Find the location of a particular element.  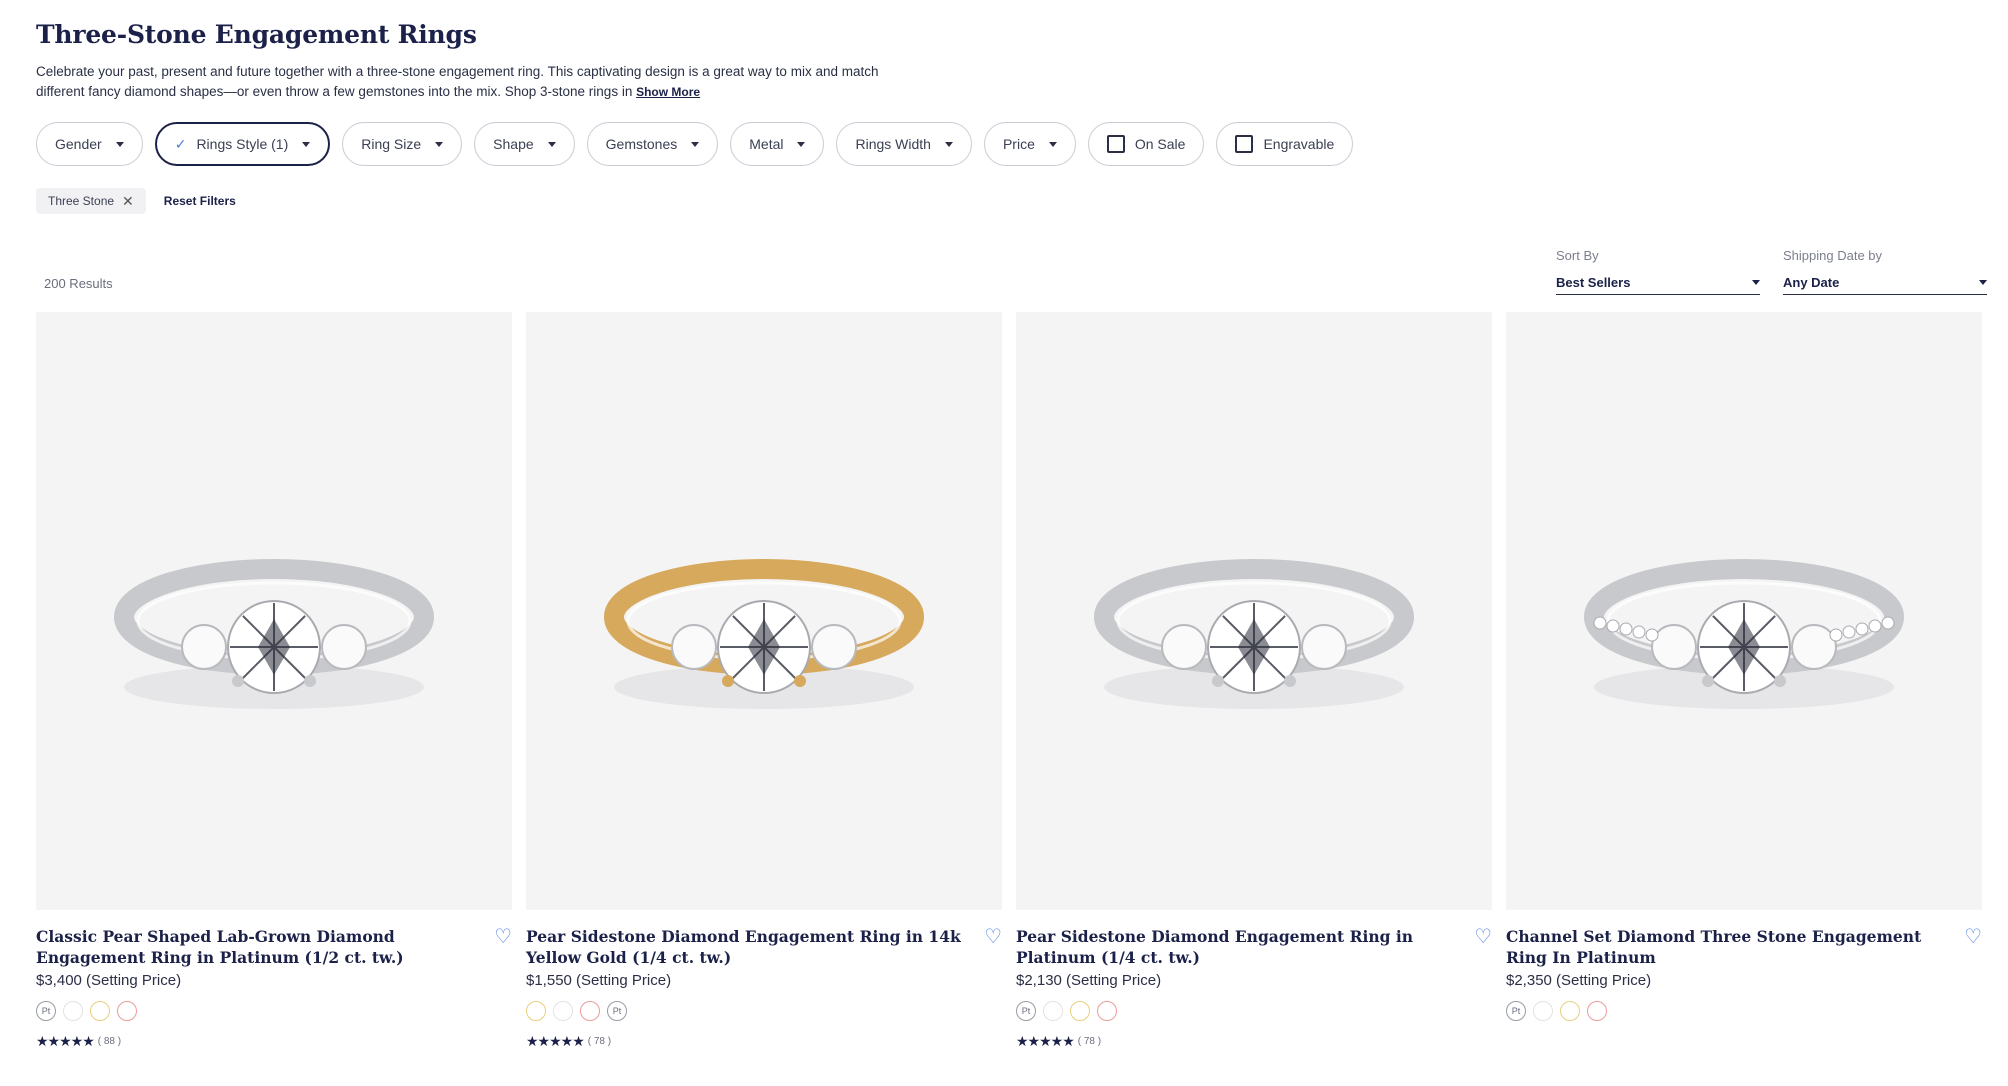

show-more-link: Show More is located at coordinates (668, 92).